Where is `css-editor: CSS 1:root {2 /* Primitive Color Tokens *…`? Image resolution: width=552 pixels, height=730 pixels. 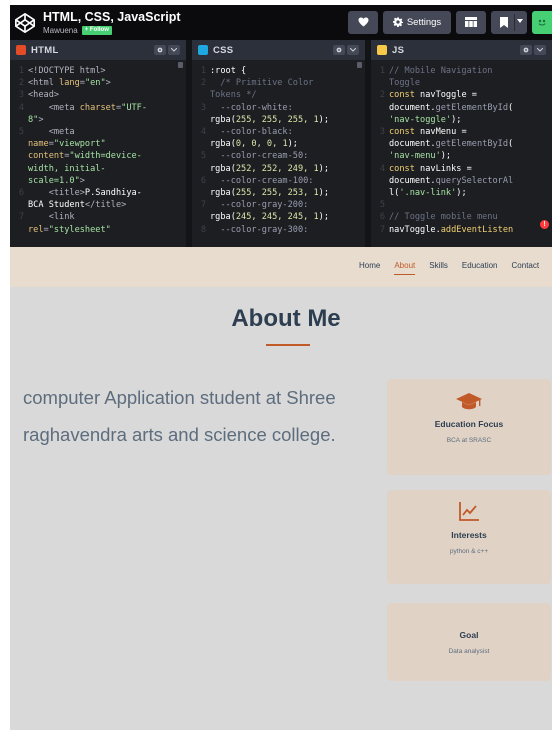
css-editor: CSS 1:root {2 /* Primitive Color Tokens *… is located at coordinates (275, 143).